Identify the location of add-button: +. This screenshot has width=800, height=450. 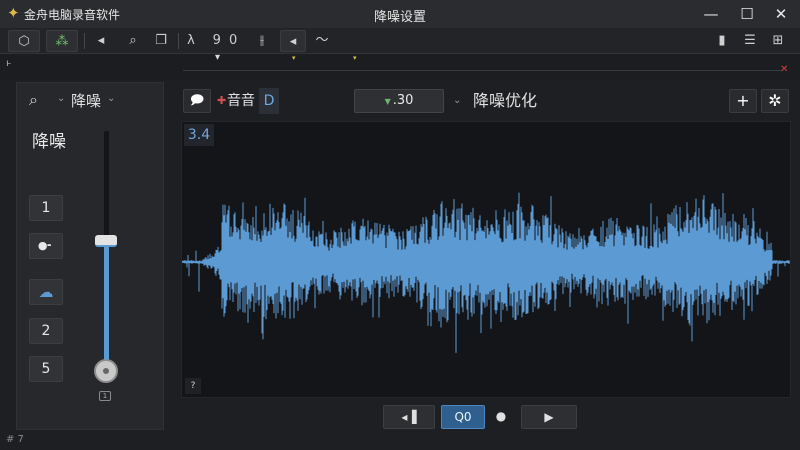
(743, 101).